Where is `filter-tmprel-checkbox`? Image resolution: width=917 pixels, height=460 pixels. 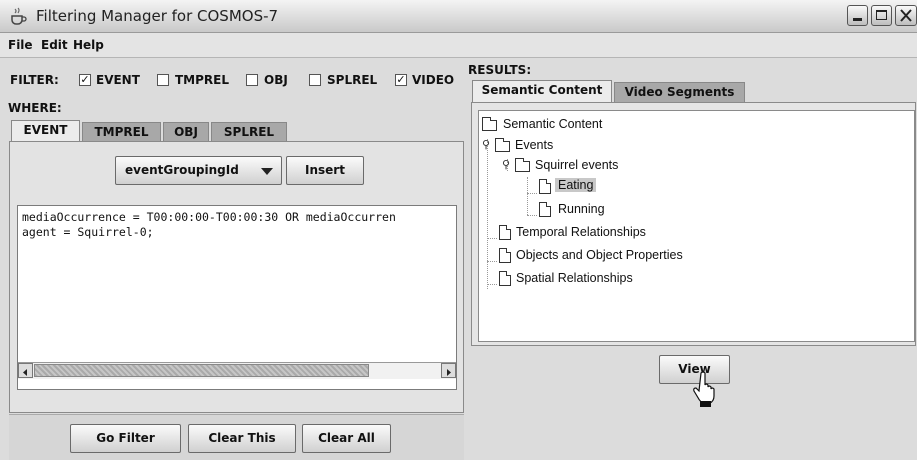 filter-tmprel-checkbox is located at coordinates (163, 80).